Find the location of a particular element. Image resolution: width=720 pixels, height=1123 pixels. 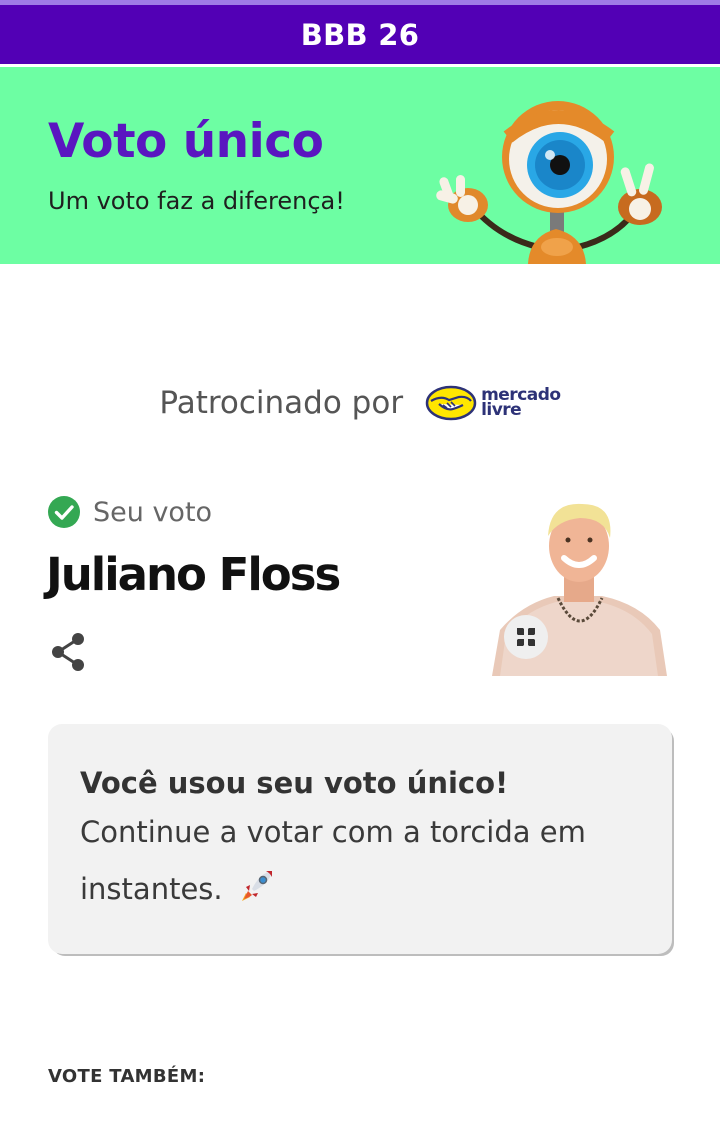

sponsor-label: Patrocinado por is located at coordinates (281, 403).